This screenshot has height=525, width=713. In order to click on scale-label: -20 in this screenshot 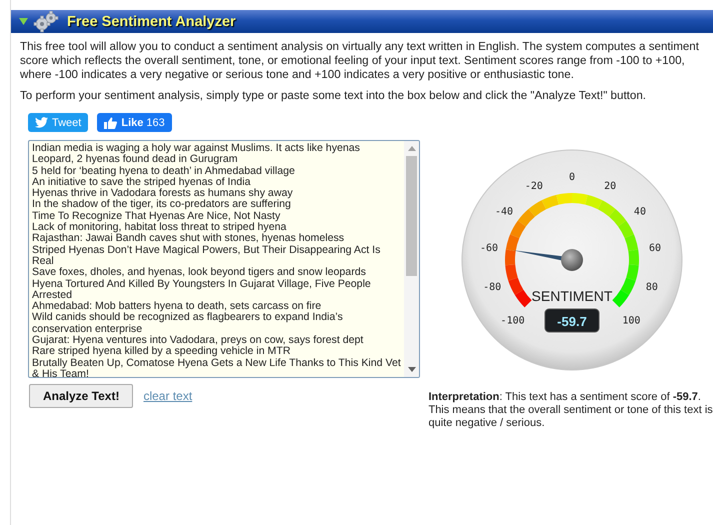, I will do `click(534, 186)`.